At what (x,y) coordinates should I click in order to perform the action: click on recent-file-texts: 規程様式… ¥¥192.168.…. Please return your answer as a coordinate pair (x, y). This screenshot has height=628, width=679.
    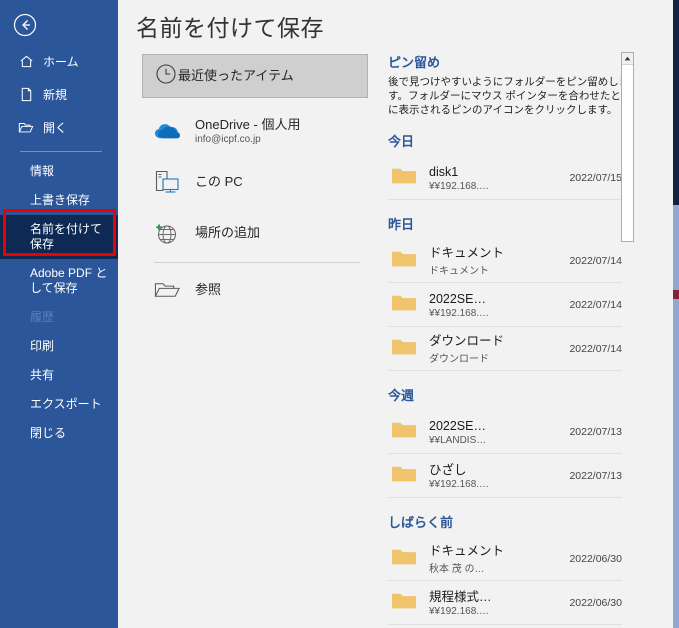
    Looking at the image, I should click on (497, 603).